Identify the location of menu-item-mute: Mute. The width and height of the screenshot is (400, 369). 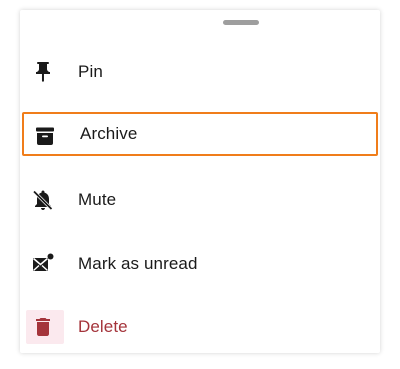
(200, 200).